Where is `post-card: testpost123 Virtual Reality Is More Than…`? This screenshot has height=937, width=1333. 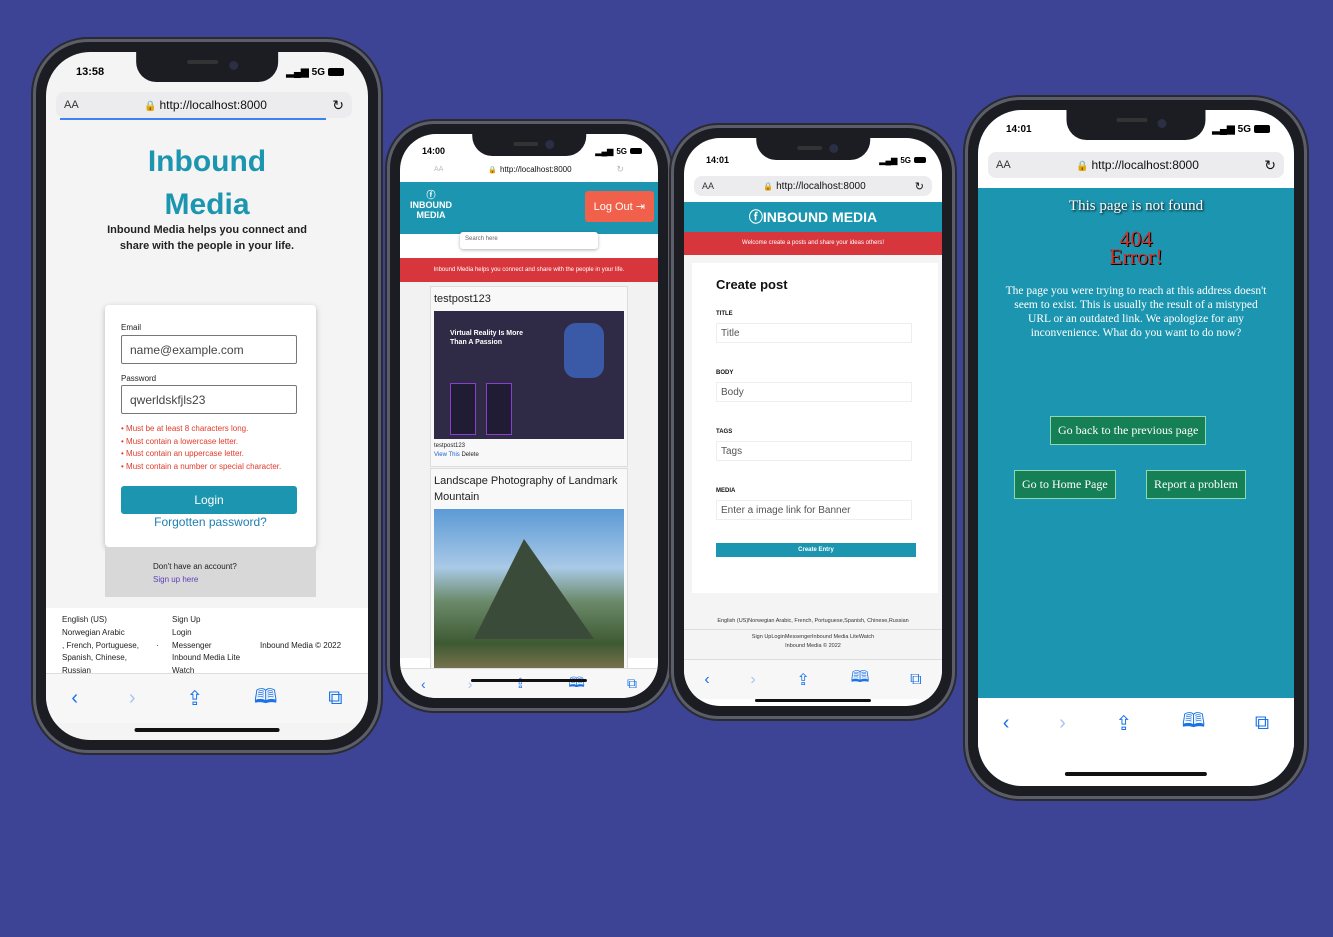
post-card: testpost123 Virtual Reality Is More Than… is located at coordinates (529, 376).